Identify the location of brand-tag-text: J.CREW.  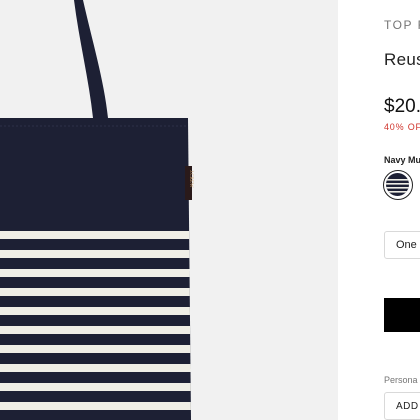
(190, 179).